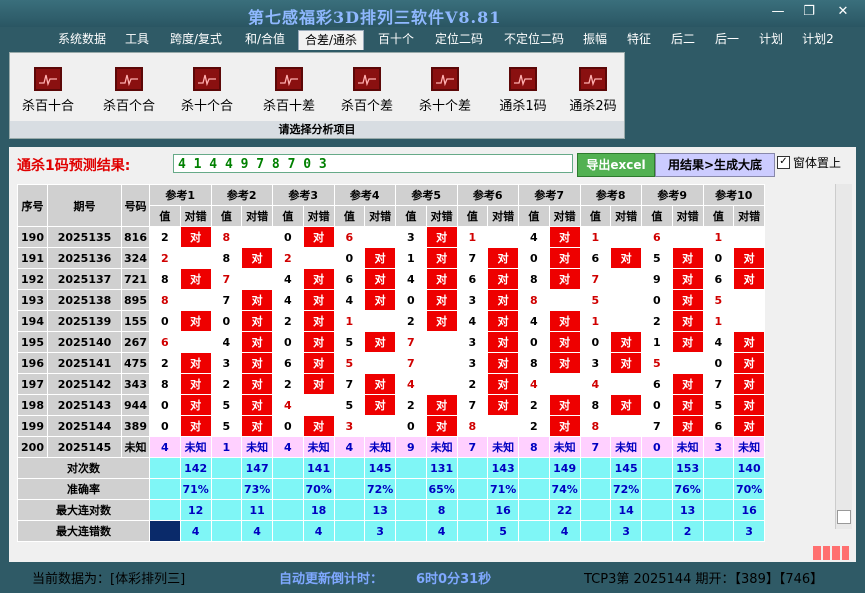 The image size is (865, 593). Describe the element at coordinates (523, 90) in the screenshot. I see `ribbon-item-6: 通杀1码` at that location.